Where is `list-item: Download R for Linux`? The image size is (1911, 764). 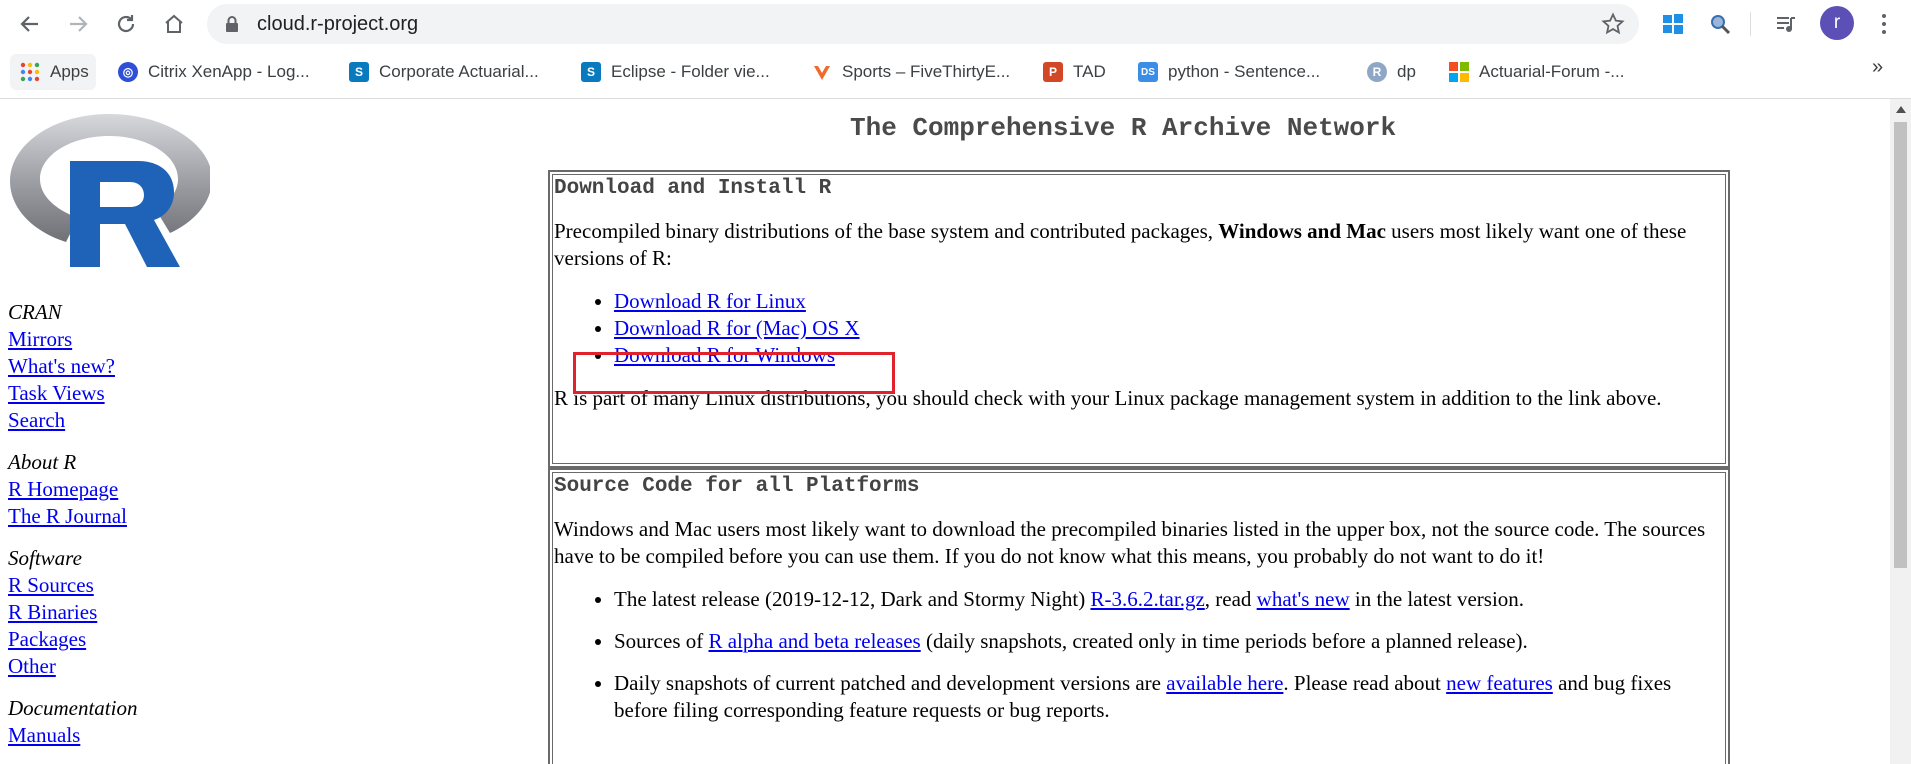 list-item: Download R for Linux is located at coordinates (1168, 301).